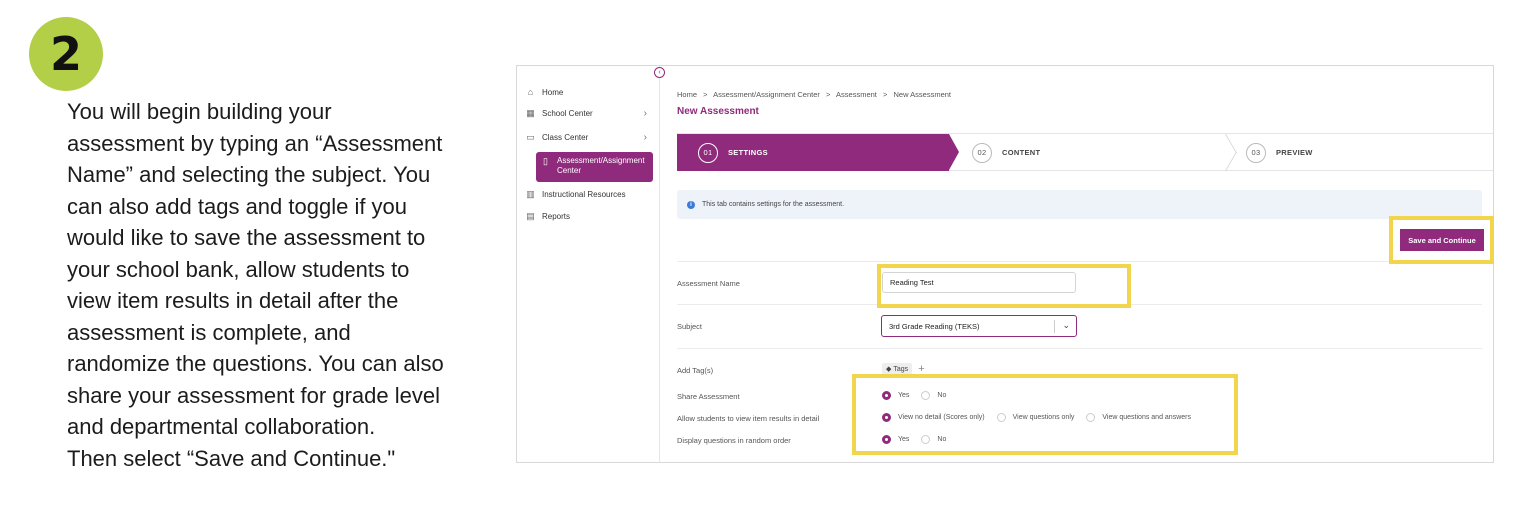 The image size is (1516, 514). What do you see at coordinates (556, 216) in the screenshot?
I see `sidebar-item-label: Reports` at bounding box center [556, 216].